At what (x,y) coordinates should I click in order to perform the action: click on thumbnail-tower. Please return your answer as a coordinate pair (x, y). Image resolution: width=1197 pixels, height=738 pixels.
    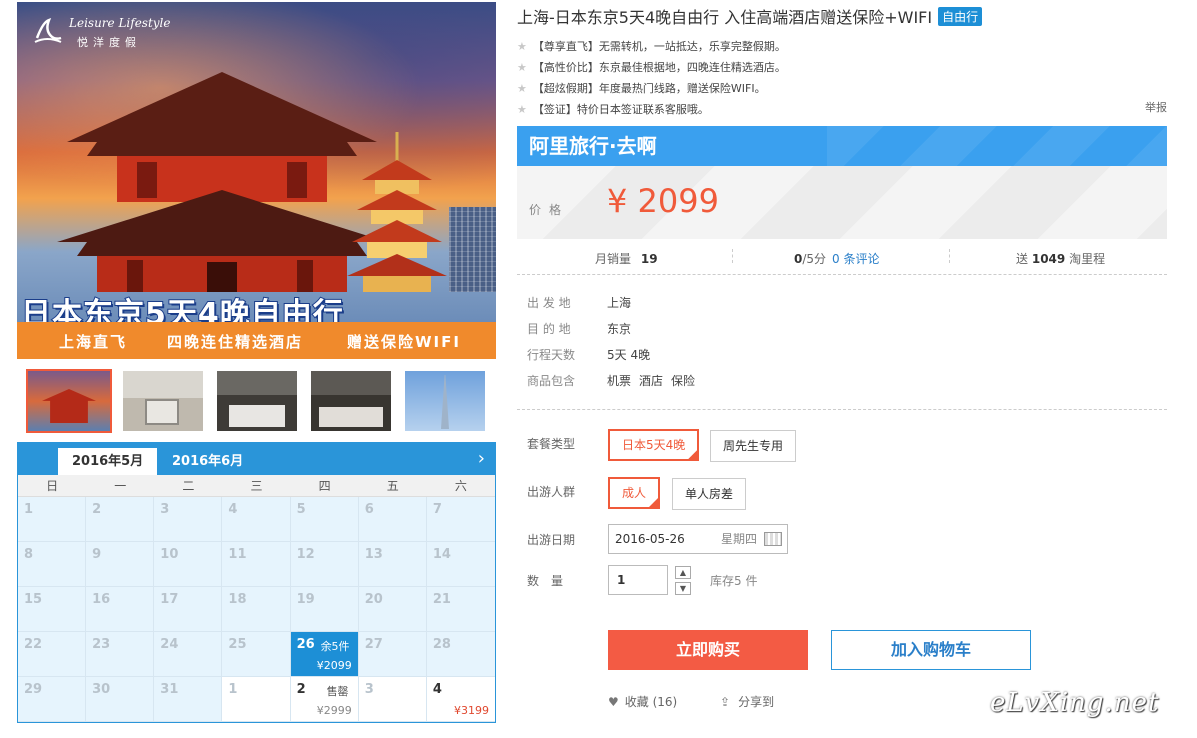
    Looking at the image, I should click on (445, 401).